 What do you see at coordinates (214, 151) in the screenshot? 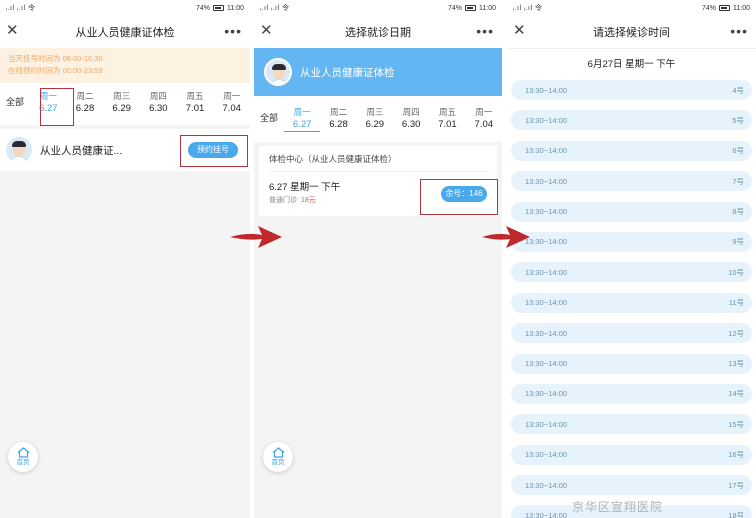
I see `highlight-box` at bounding box center [214, 151].